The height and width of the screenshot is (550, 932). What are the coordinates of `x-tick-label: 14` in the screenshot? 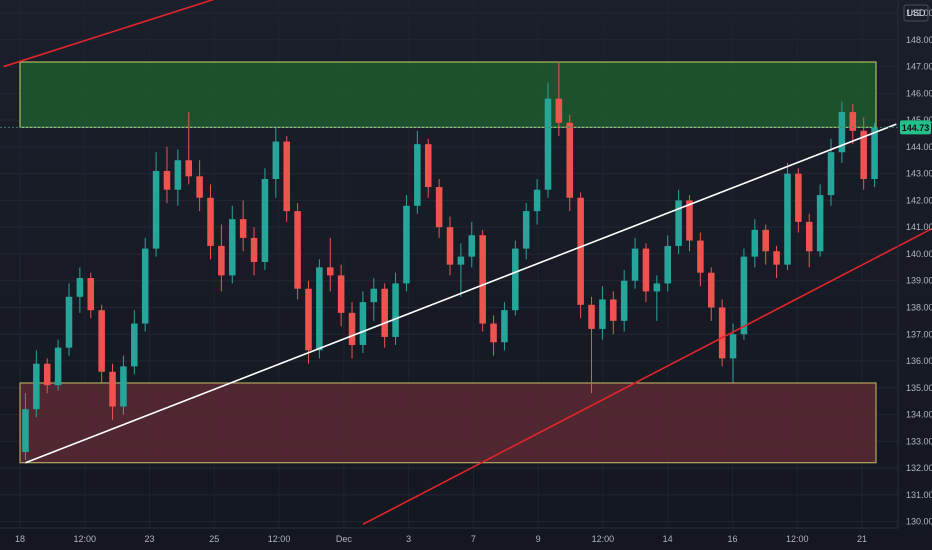 It's located at (668, 539).